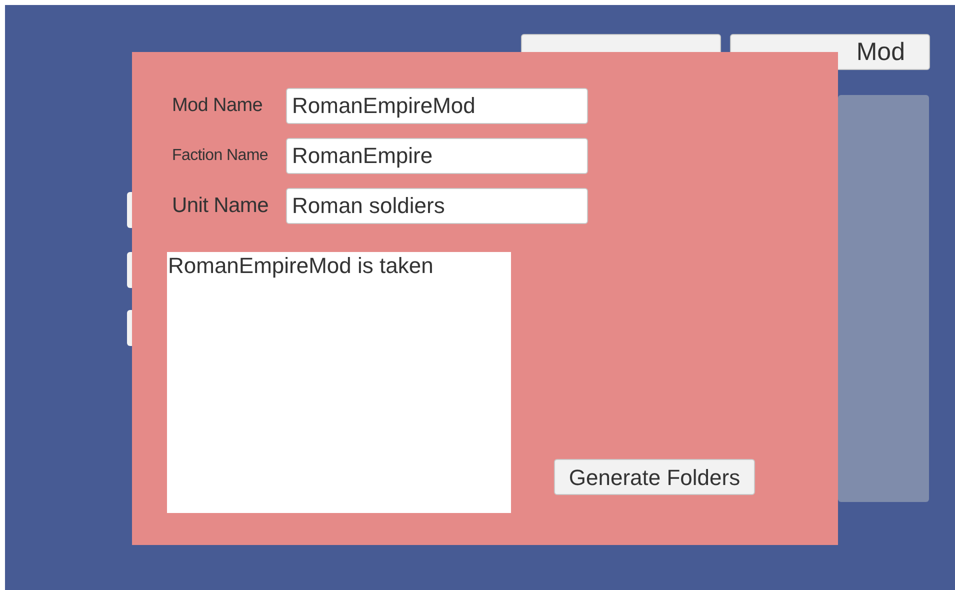 The width and height of the screenshot is (955, 590). What do you see at coordinates (220, 206) in the screenshot?
I see `field-label: Unit Name` at bounding box center [220, 206].